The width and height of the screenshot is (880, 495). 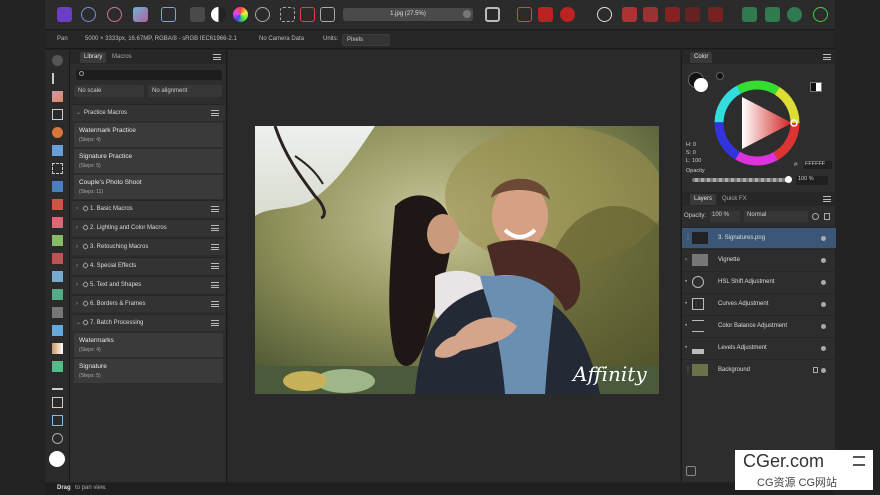 What do you see at coordinates (109, 91) in the screenshot?
I see `scale-dropdown: No scale` at bounding box center [109, 91].